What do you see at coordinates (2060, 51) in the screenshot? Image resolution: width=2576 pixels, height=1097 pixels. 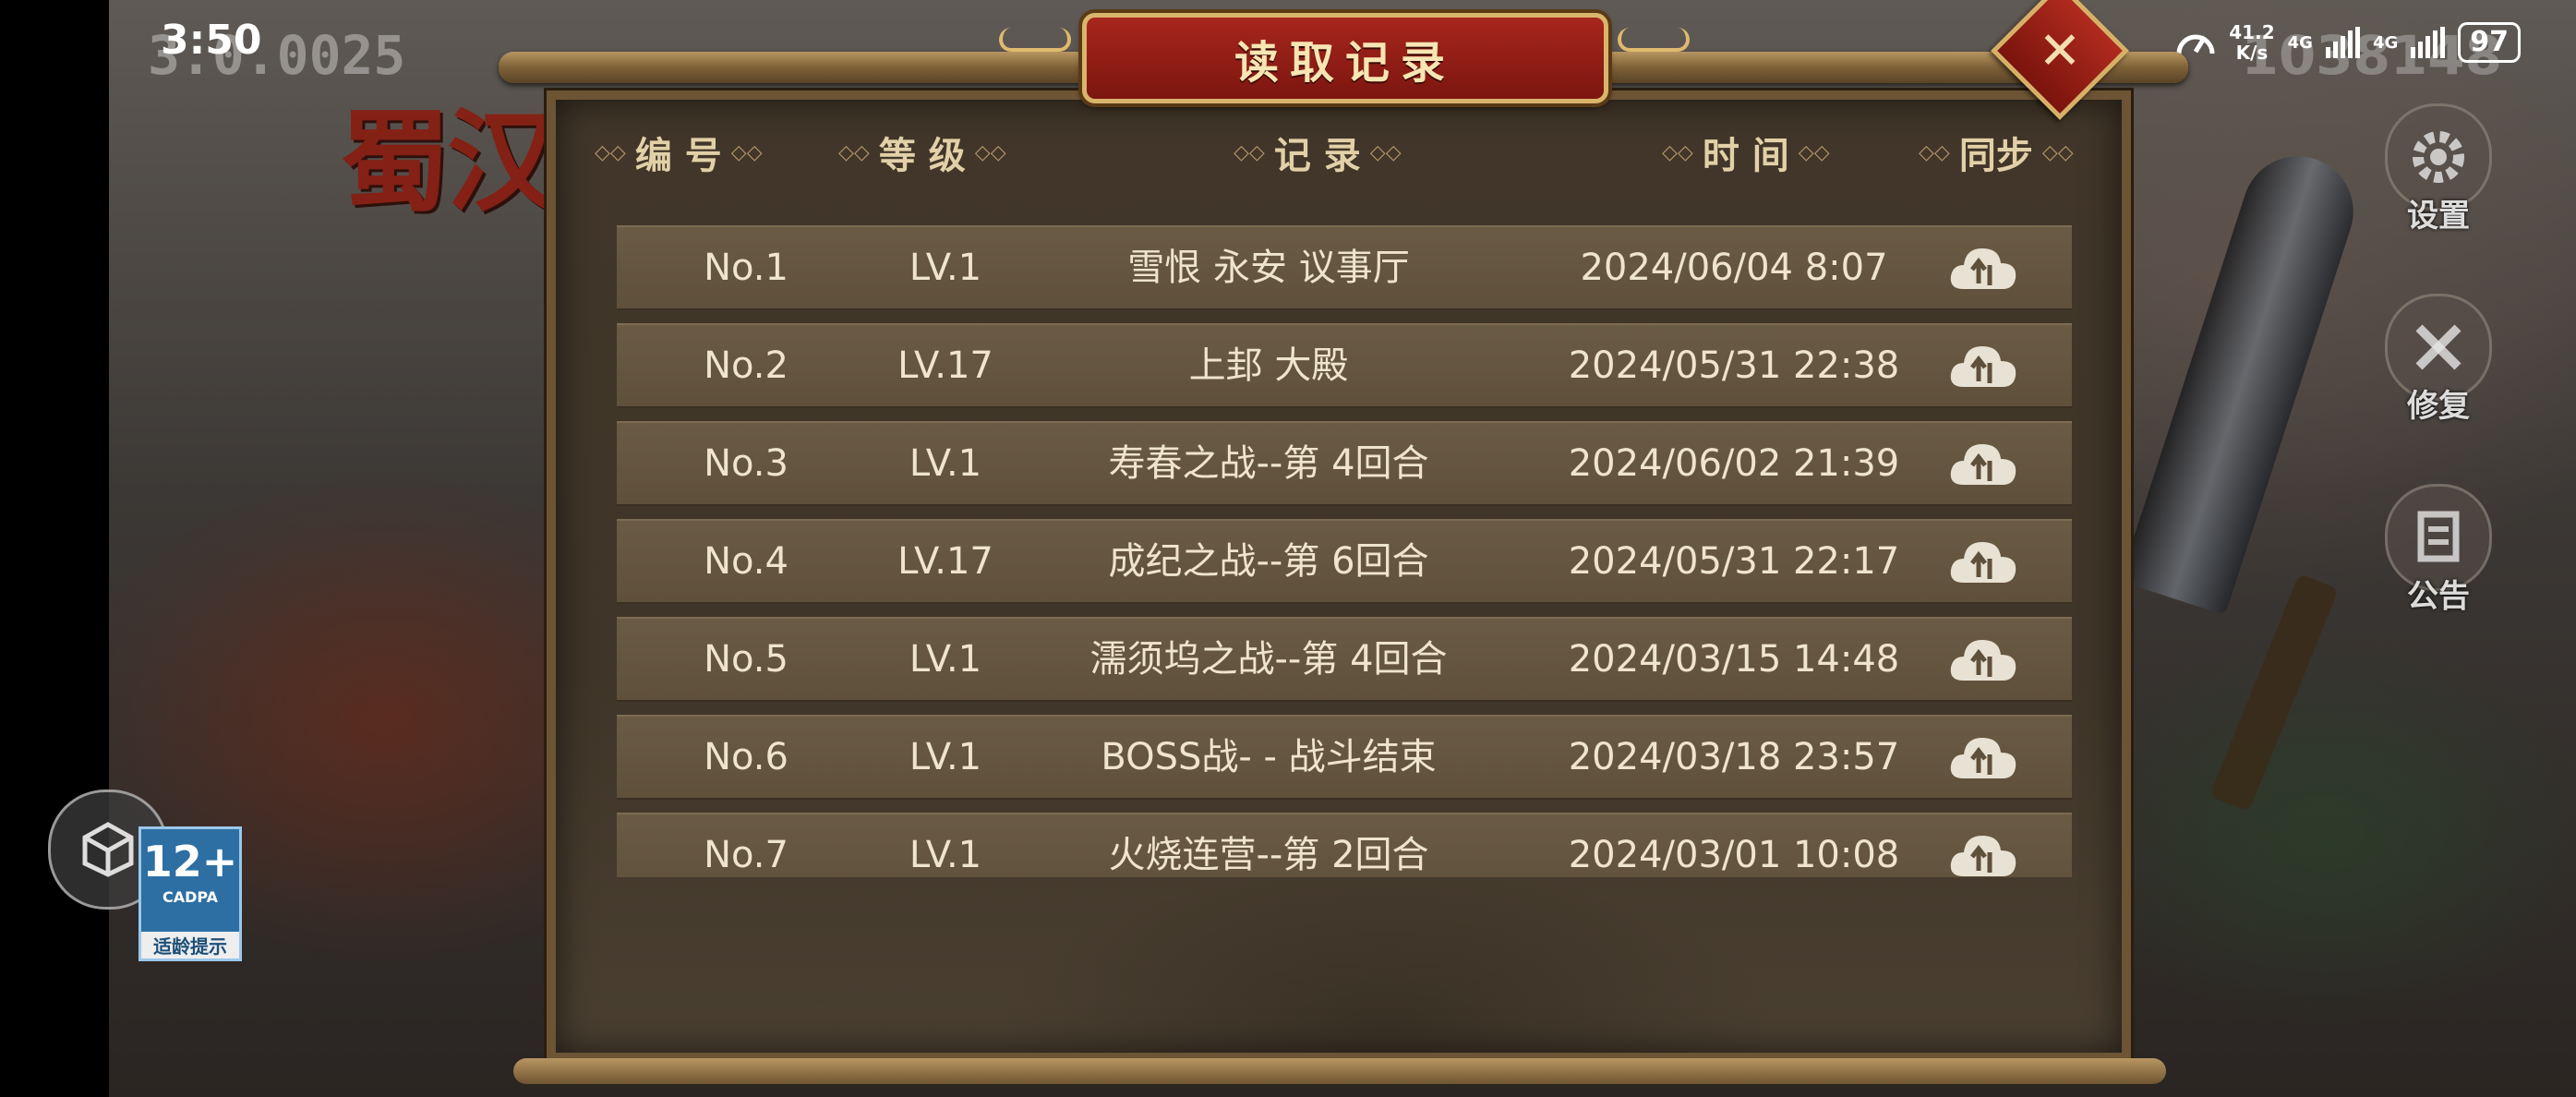 I see `close-x-icon: ✕` at bounding box center [2060, 51].